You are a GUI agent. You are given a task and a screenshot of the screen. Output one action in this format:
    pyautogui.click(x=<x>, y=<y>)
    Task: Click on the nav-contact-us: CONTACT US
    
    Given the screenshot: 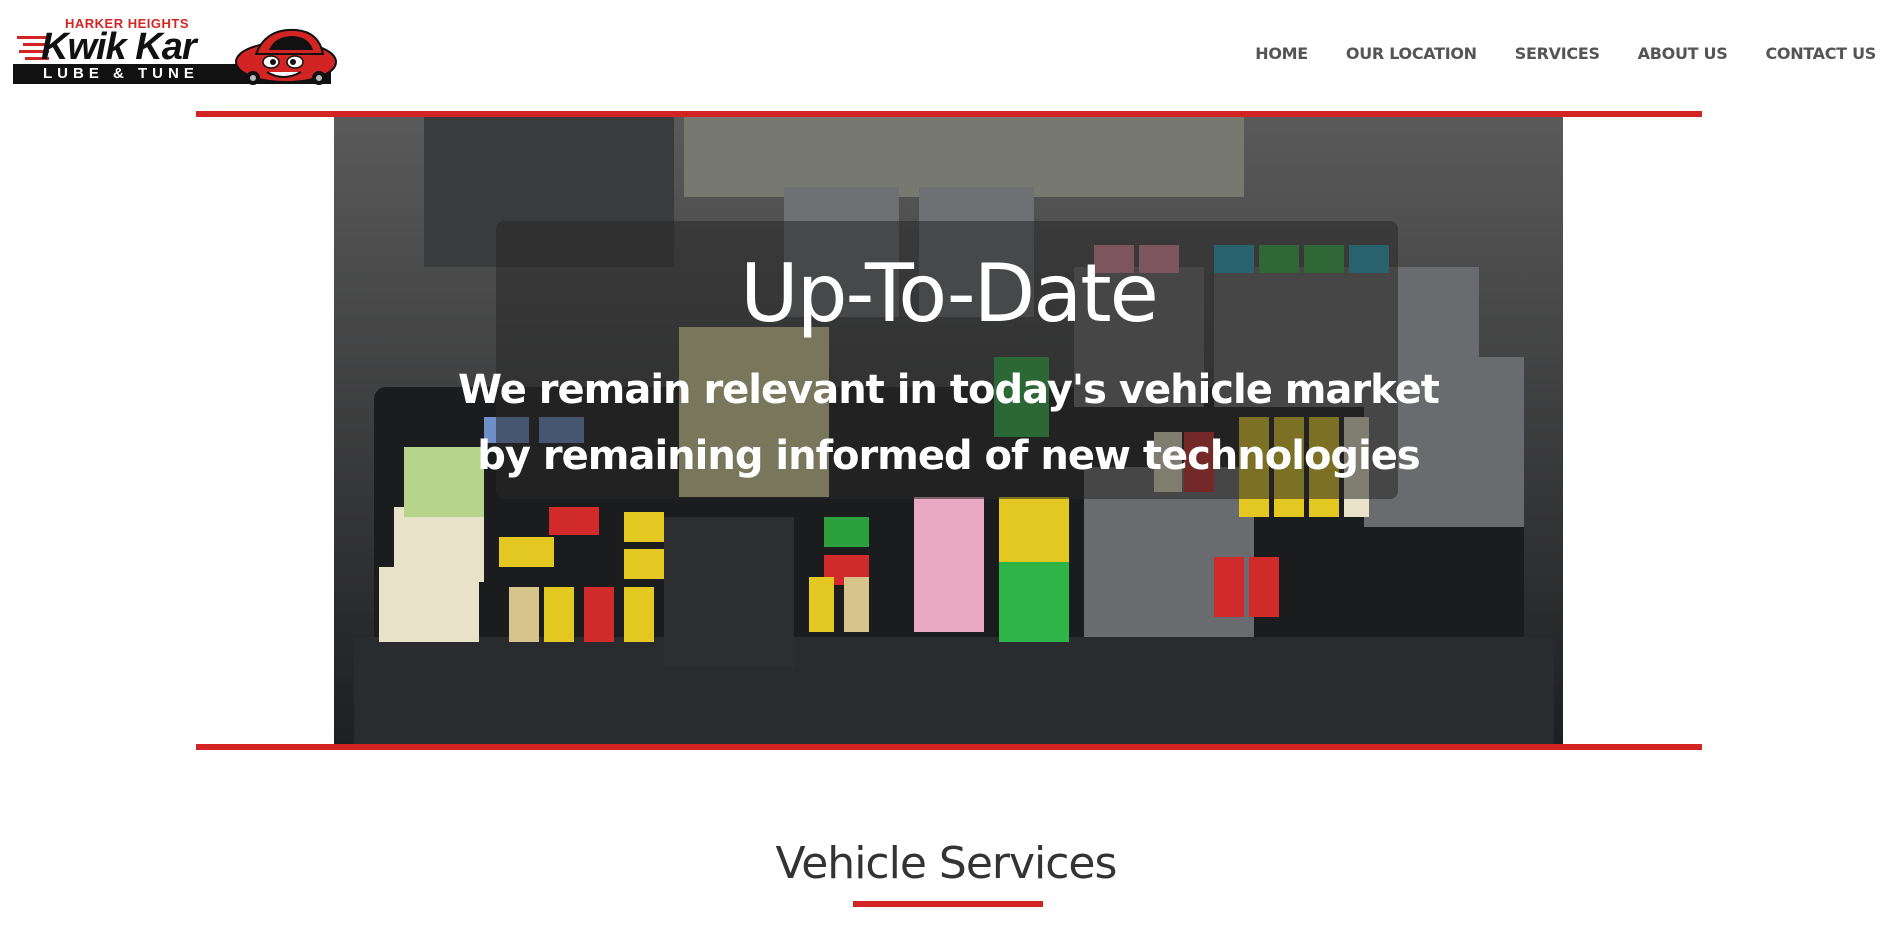 What is the action you would take?
    pyautogui.click(x=1820, y=53)
    